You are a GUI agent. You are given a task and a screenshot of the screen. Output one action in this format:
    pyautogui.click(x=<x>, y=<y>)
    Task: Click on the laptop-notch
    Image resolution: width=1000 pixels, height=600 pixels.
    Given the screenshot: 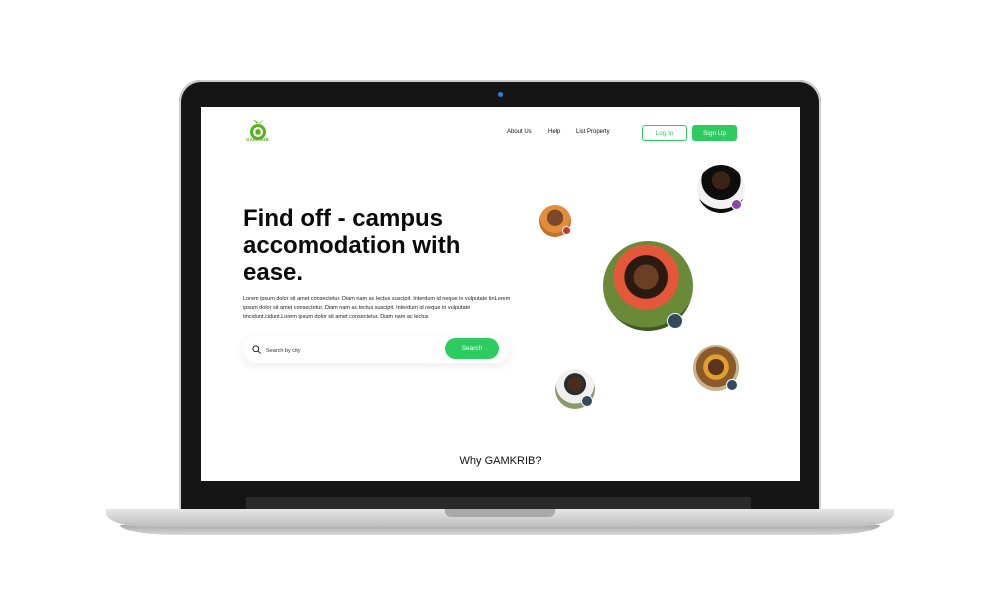 What is the action you would take?
    pyautogui.click(x=500, y=513)
    